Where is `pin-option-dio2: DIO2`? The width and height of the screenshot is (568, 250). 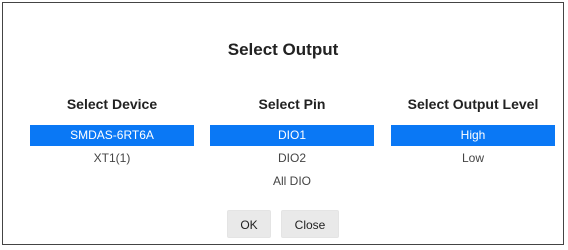 pin-option-dio2: DIO2 is located at coordinates (292, 158).